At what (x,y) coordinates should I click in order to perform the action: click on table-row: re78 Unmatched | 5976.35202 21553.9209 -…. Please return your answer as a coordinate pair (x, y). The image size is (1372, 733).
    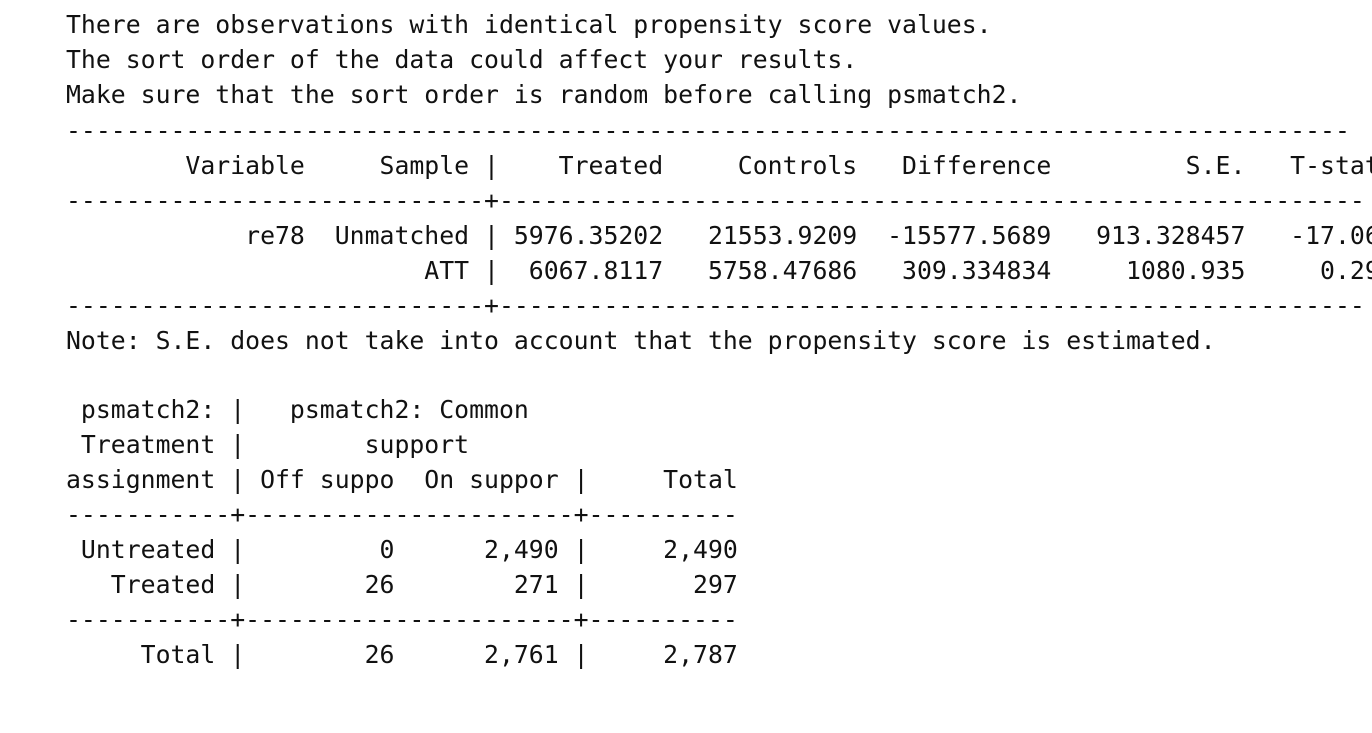
    Looking at the image, I should click on (719, 235).